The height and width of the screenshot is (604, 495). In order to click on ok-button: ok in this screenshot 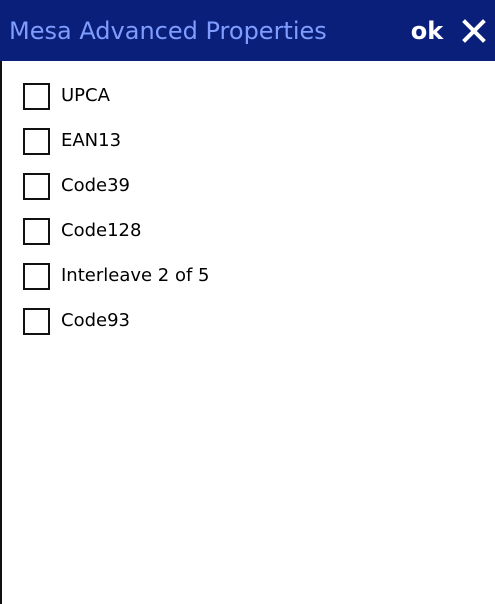, I will do `click(427, 31)`.